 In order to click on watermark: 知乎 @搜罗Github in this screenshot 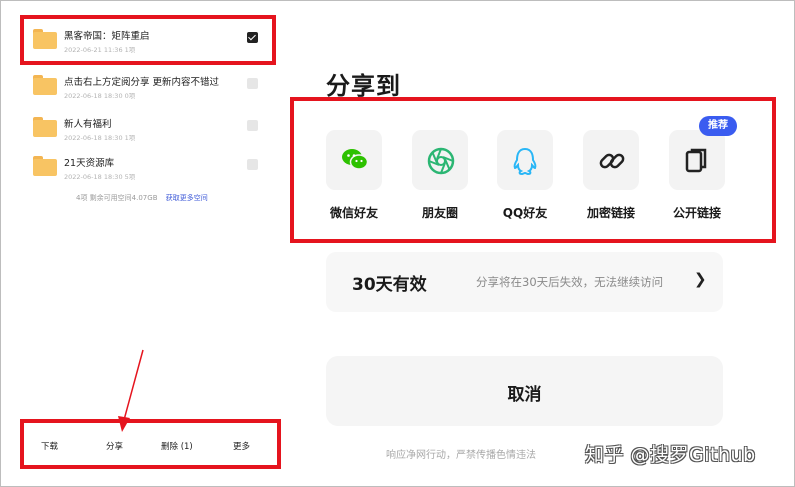, I will do `click(670, 455)`.